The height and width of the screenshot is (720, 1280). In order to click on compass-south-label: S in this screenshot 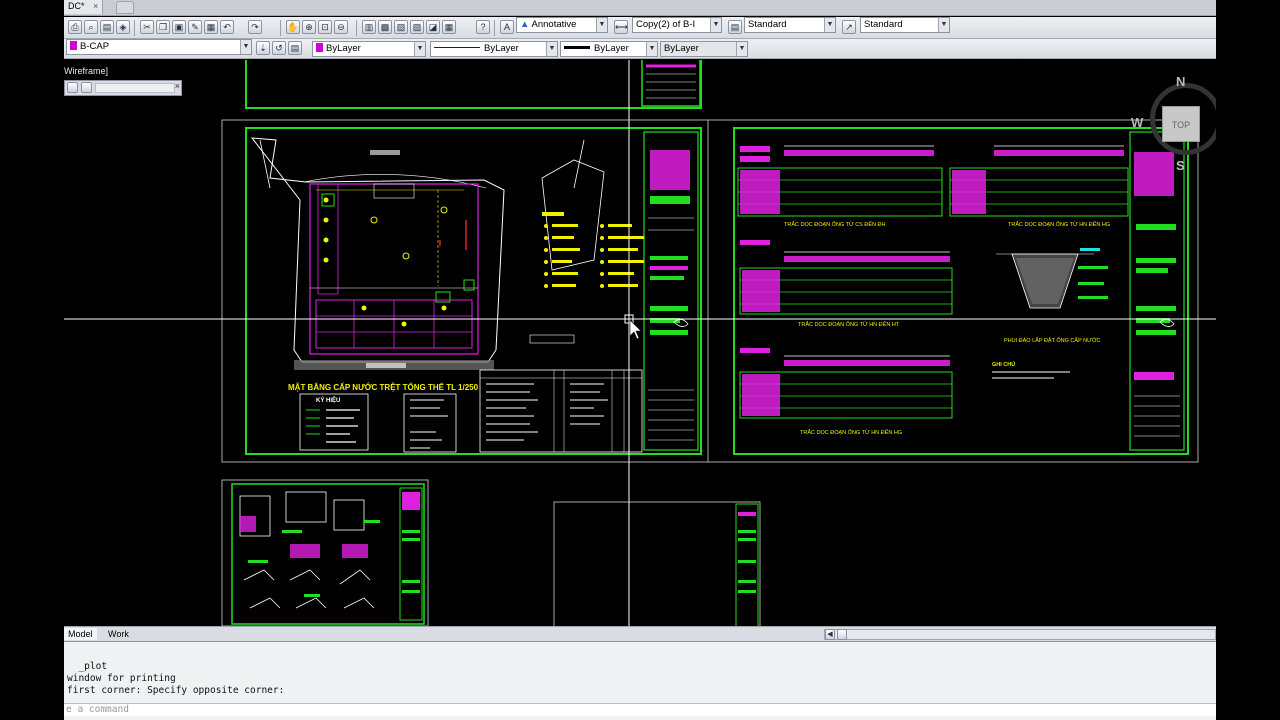, I will do `click(1180, 165)`.